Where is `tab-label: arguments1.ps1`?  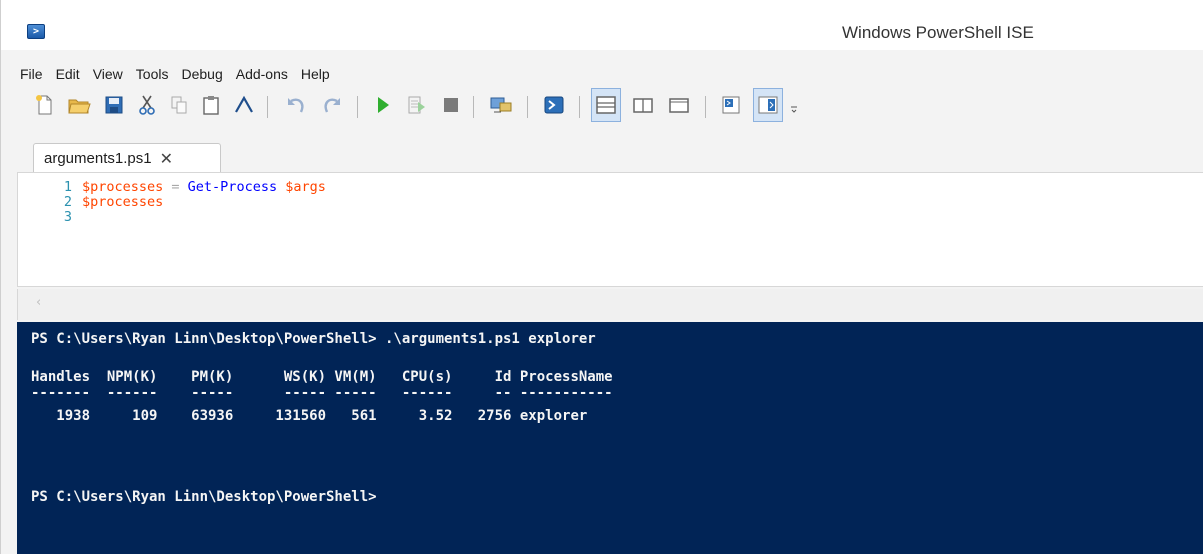 tab-label: arguments1.ps1 is located at coordinates (98, 158).